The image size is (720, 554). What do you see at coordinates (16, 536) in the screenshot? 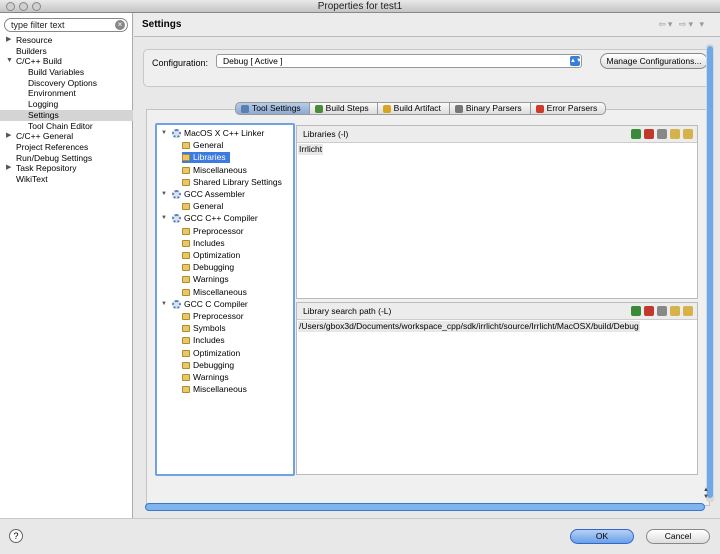
I see `help-button: ?` at bounding box center [16, 536].